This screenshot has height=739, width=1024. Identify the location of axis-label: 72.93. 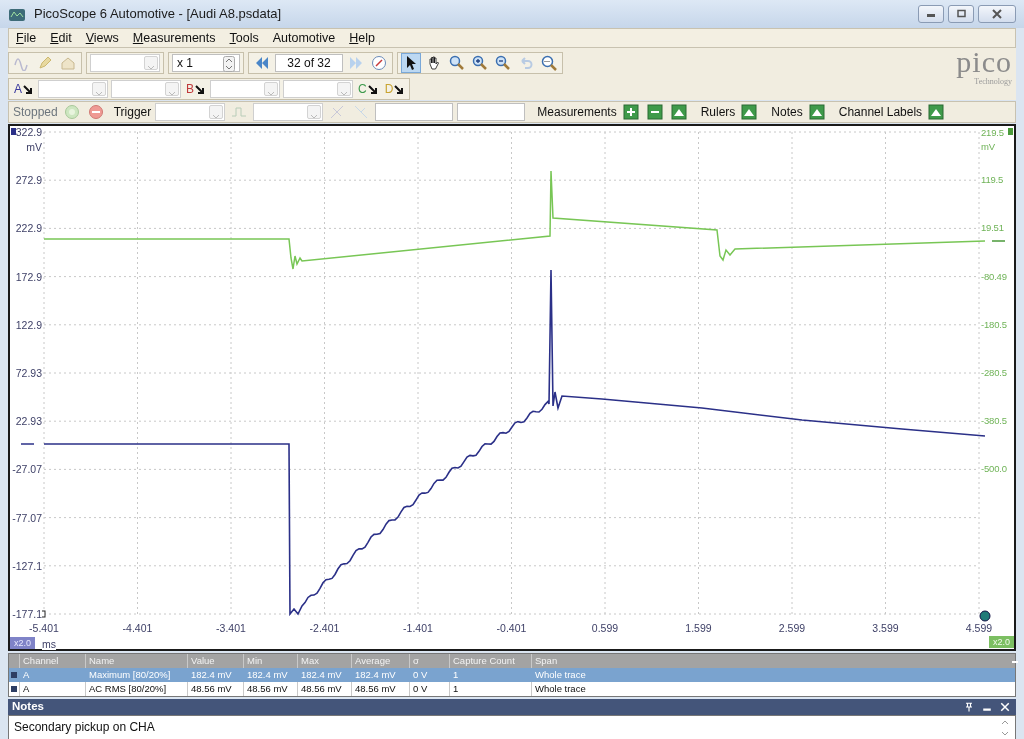
(28, 373).